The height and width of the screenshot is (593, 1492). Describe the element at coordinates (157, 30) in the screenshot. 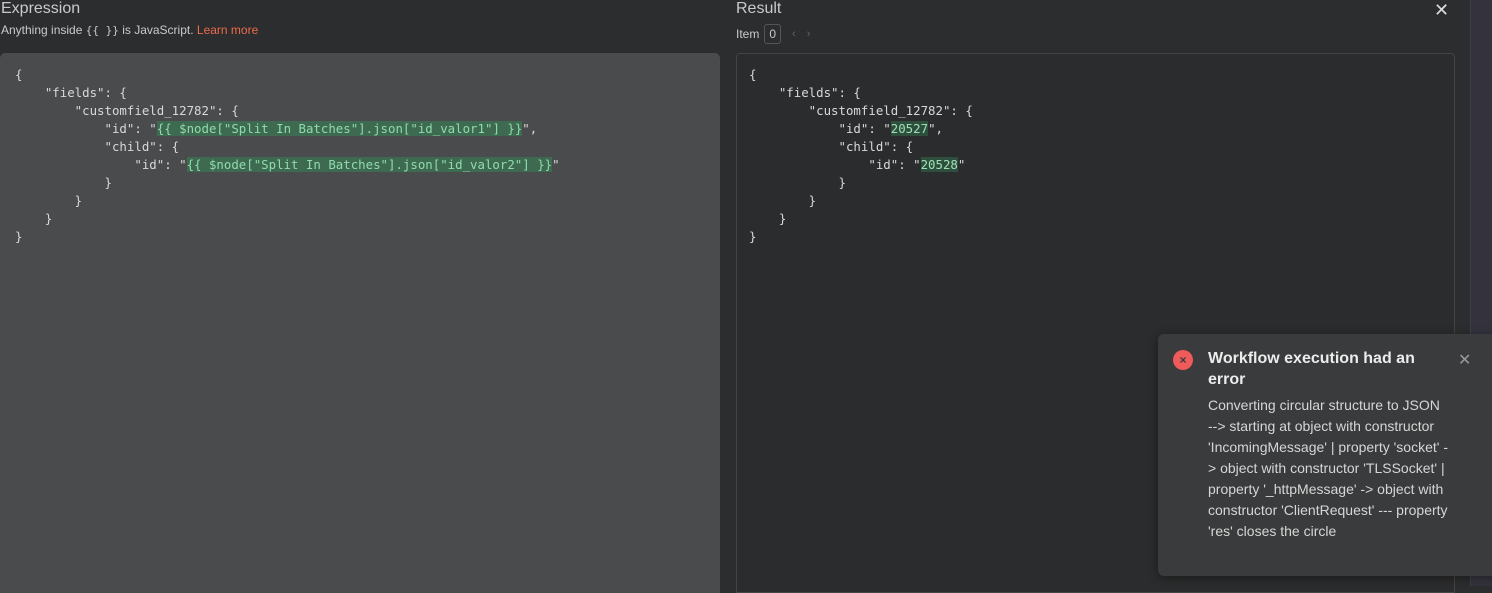

I see `hint-text-suffix: is JavaScript.` at that location.